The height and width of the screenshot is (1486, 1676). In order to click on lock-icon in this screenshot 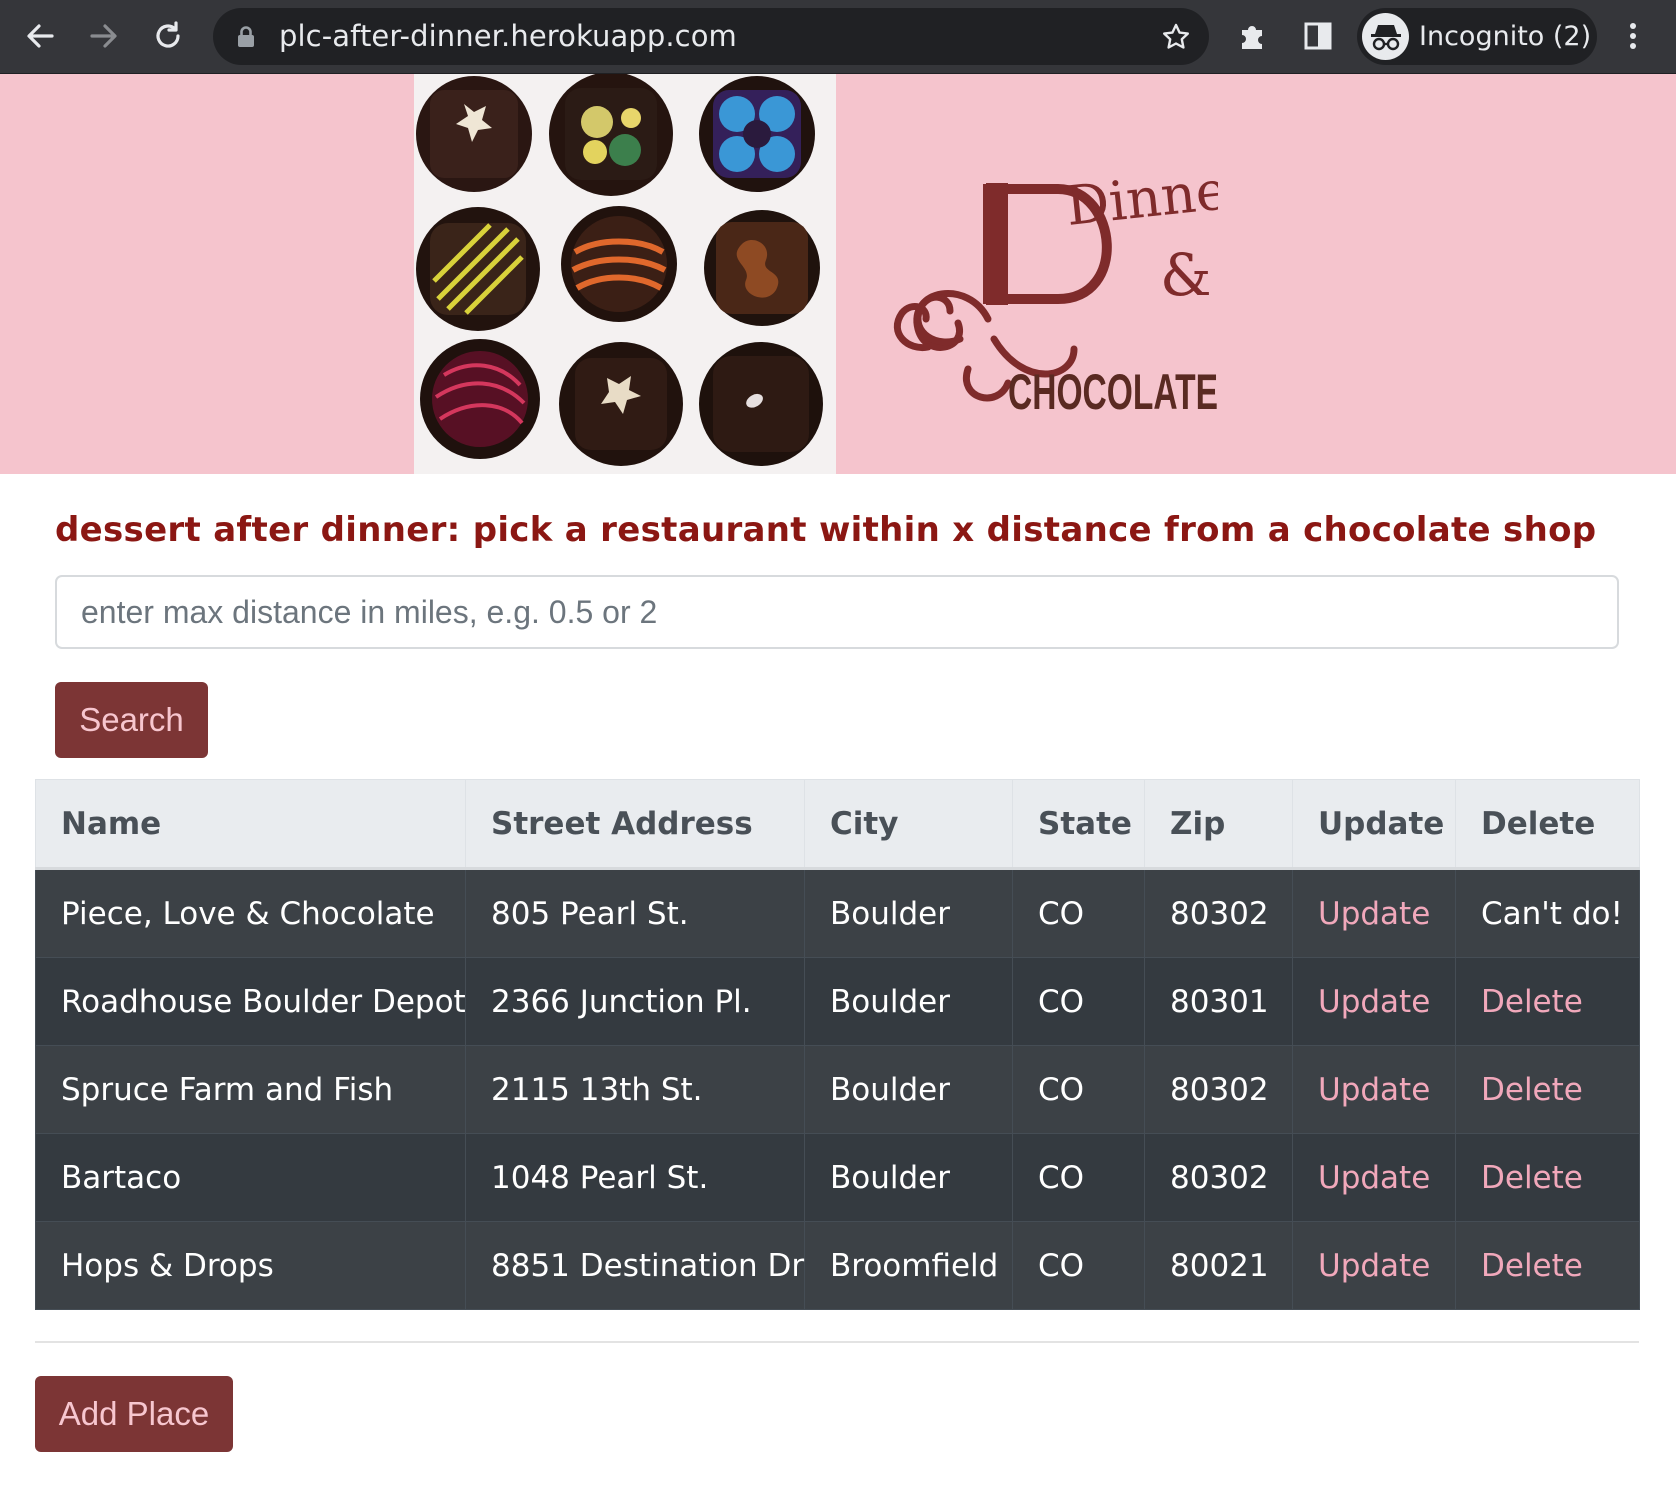, I will do `click(246, 39)`.